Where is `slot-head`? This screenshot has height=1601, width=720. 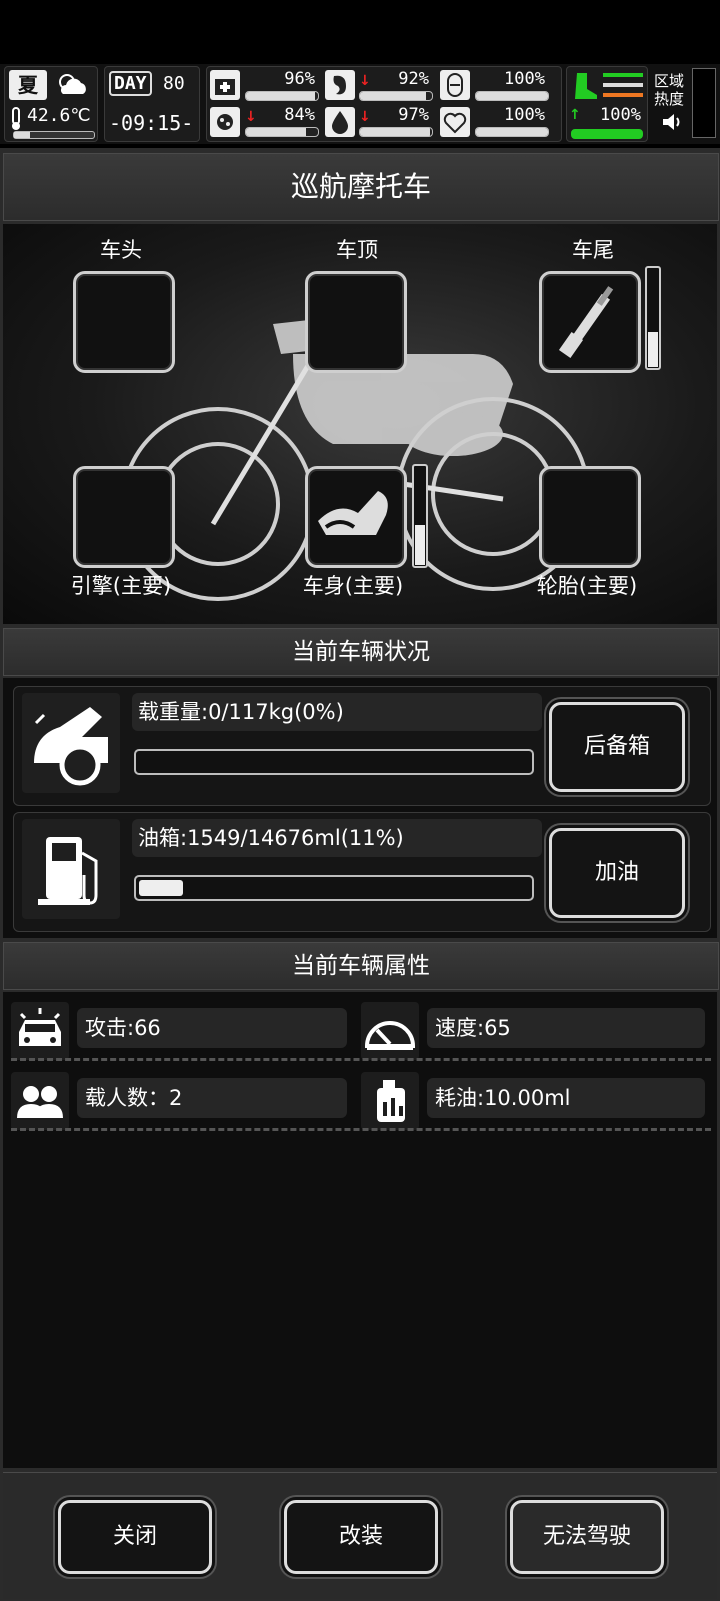
slot-head is located at coordinates (124, 322).